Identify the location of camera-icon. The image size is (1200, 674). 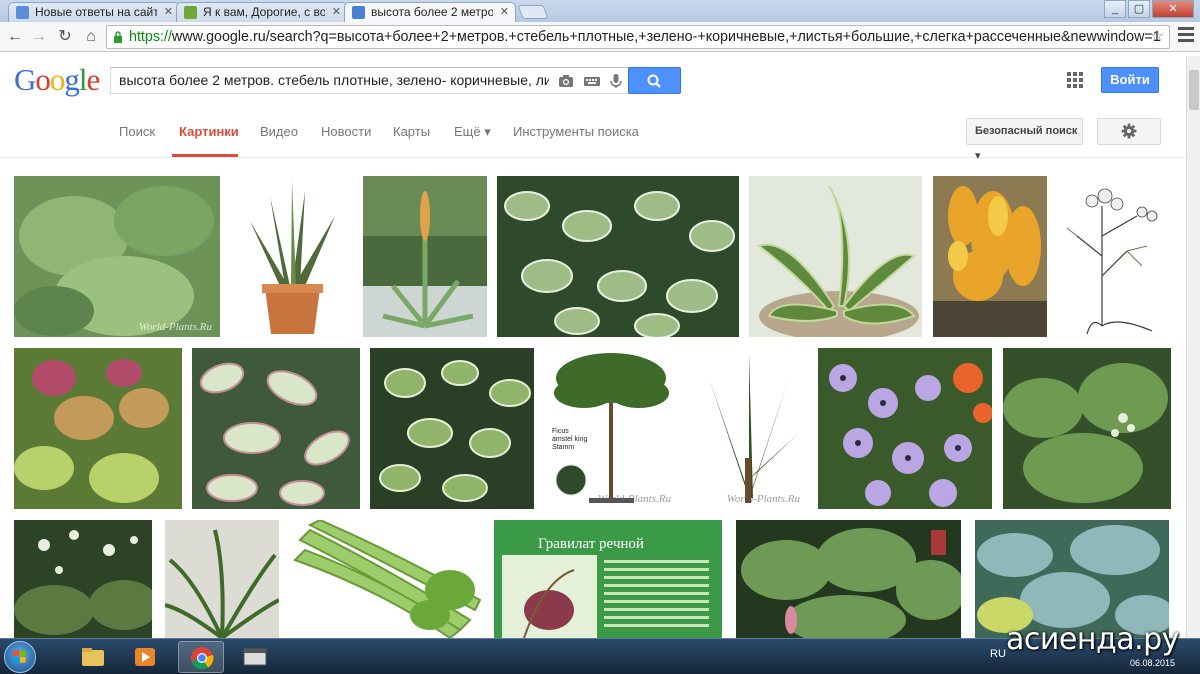
(566, 81).